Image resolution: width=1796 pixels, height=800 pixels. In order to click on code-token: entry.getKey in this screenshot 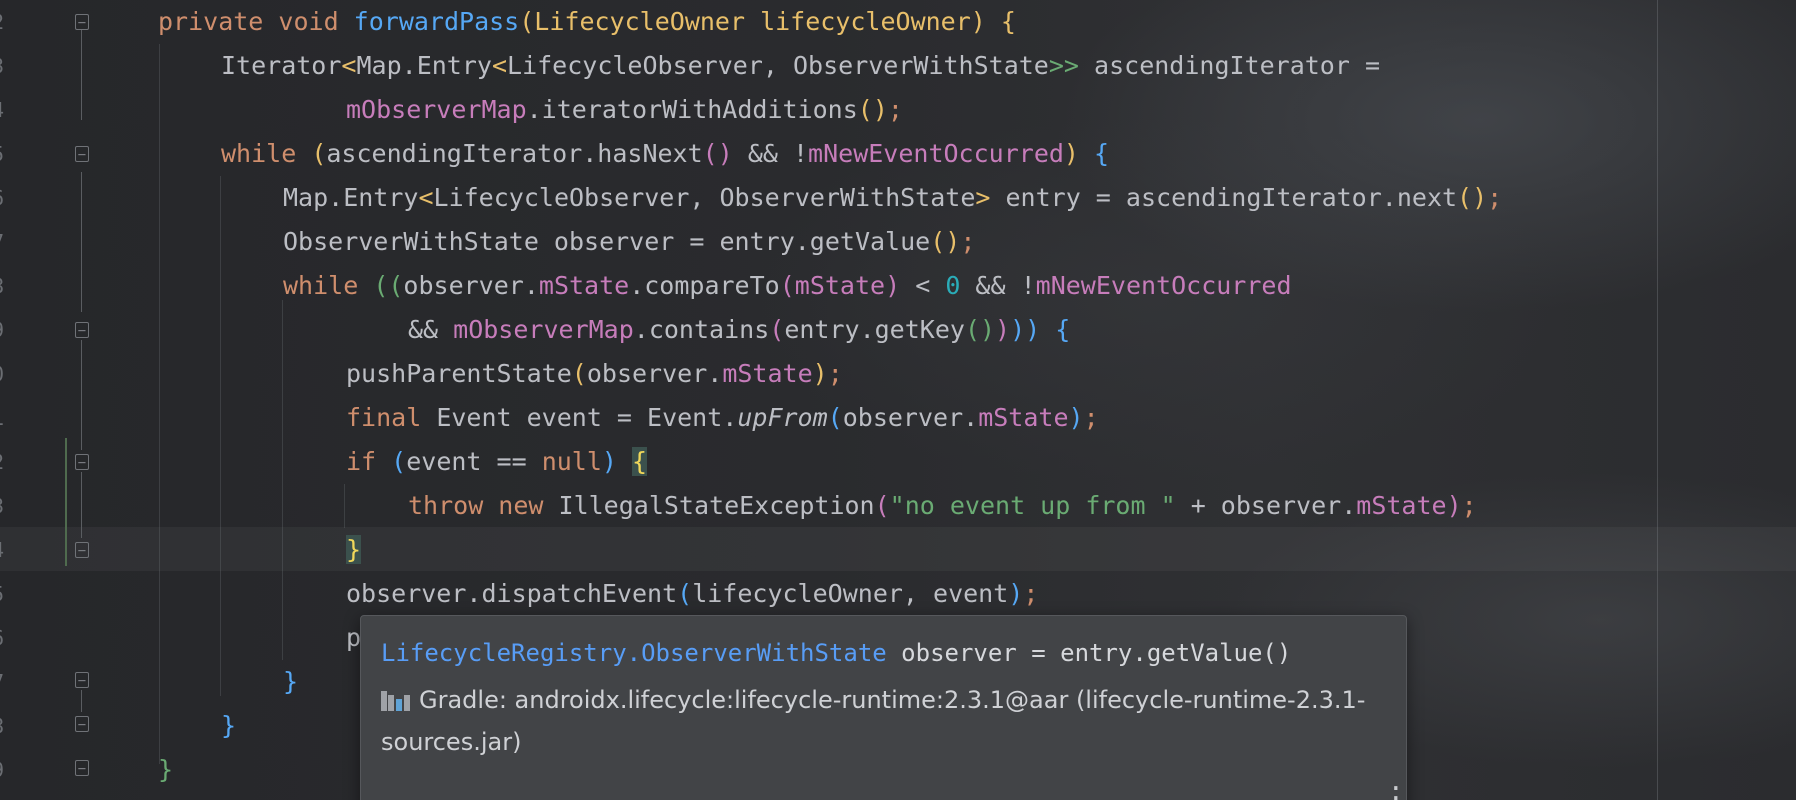, I will do `click(874, 329)`.